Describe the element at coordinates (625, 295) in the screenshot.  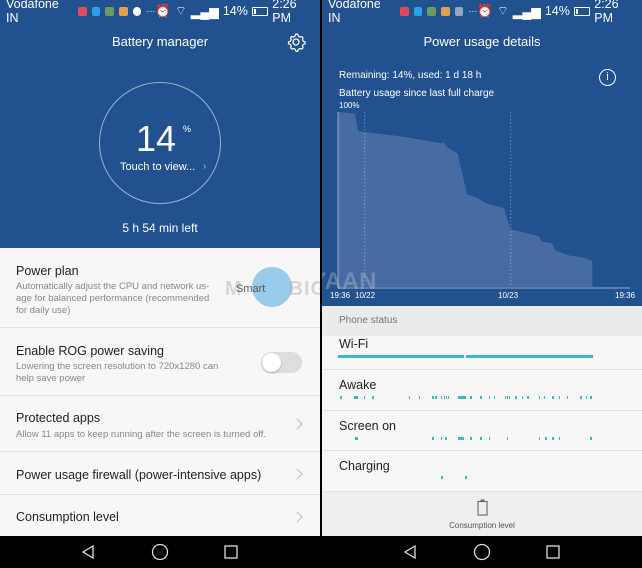
I see `x-tick-label: 19:36` at that location.